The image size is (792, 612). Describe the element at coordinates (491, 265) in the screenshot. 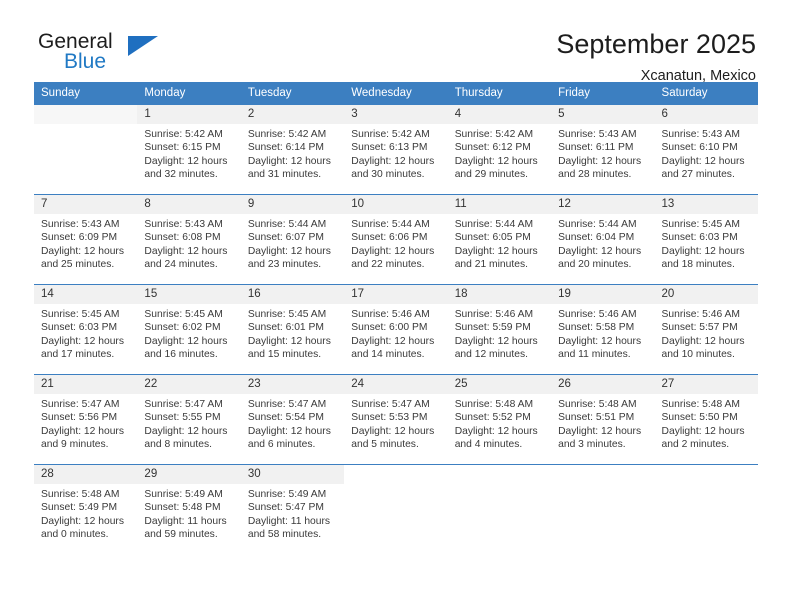

I see `daylight-text-line2: and 21 minutes.` at that location.